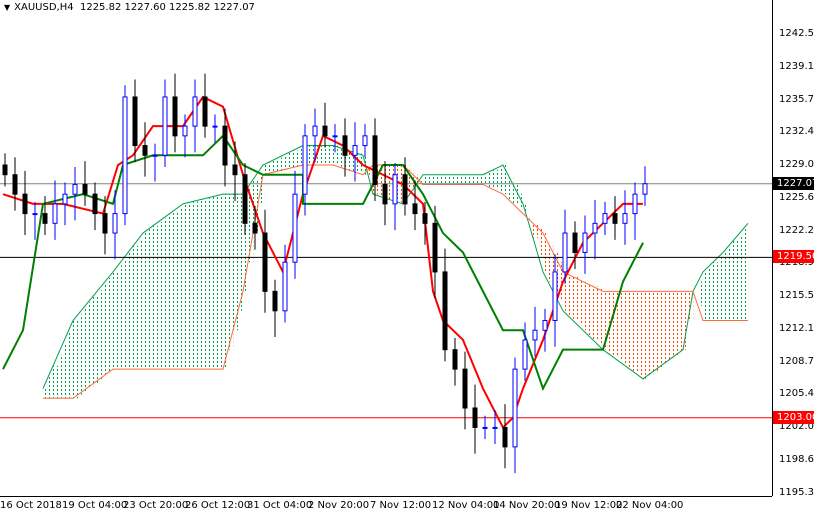 This screenshot has height=514, width=814. What do you see at coordinates (589, 505) in the screenshot?
I see `time-tick-label: 19 Nov 12:00` at bounding box center [589, 505].